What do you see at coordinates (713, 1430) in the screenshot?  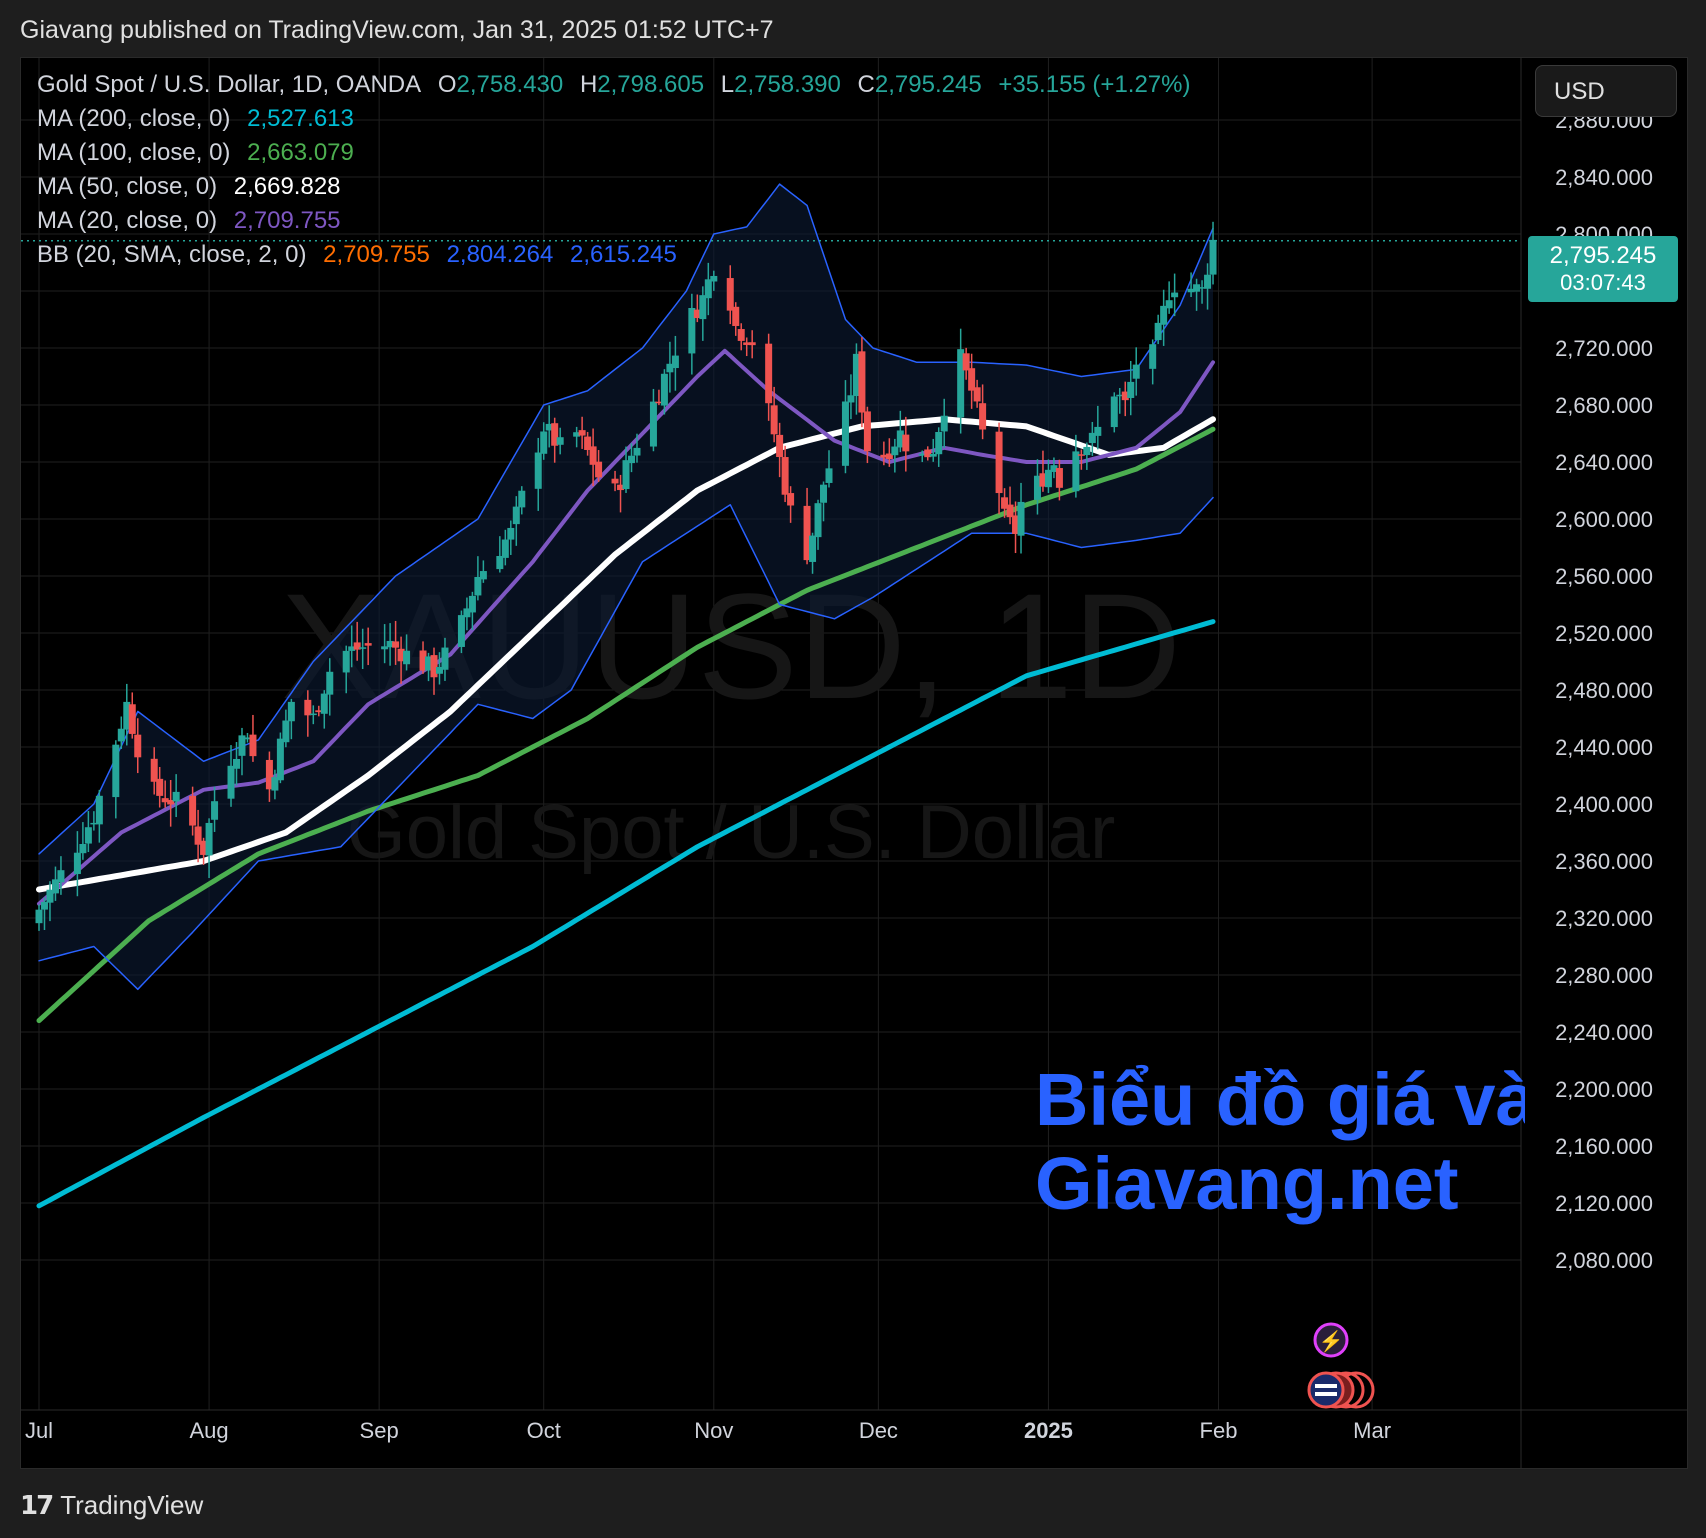 I see `time-tick-label: Nov` at bounding box center [713, 1430].